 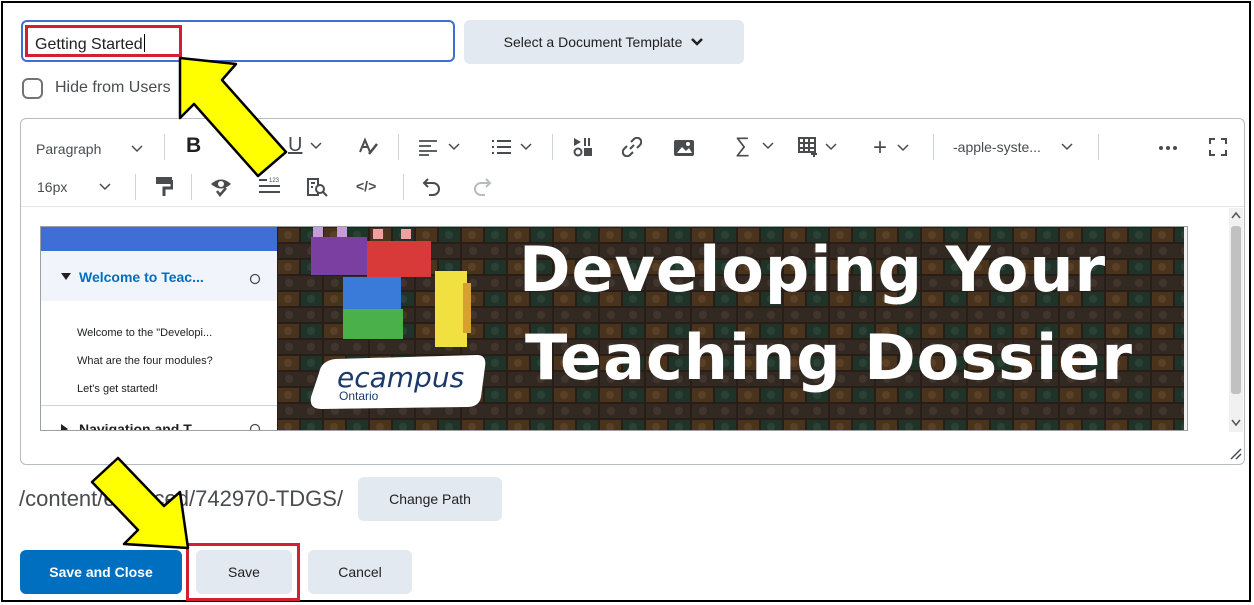 What do you see at coordinates (159, 239) in the screenshot?
I see `nav-top-bar` at bounding box center [159, 239].